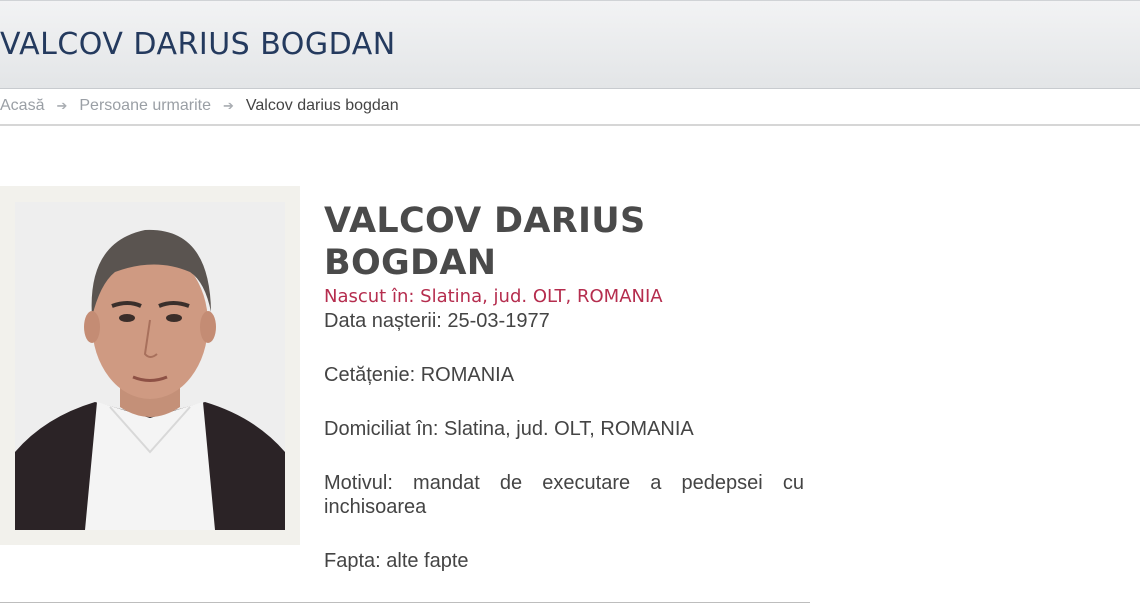  What do you see at coordinates (570, 44) in the screenshot?
I see `page-header: VALCOV DARIUS BOGDAN` at bounding box center [570, 44].